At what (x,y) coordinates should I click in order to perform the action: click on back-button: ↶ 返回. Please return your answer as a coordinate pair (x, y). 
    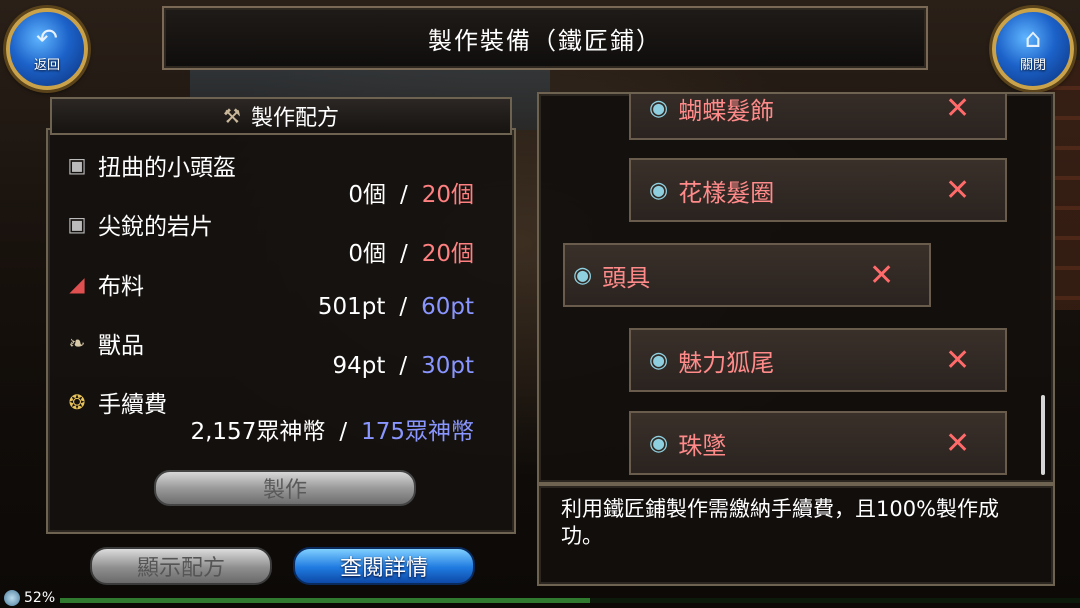
    Looking at the image, I should click on (47, 49).